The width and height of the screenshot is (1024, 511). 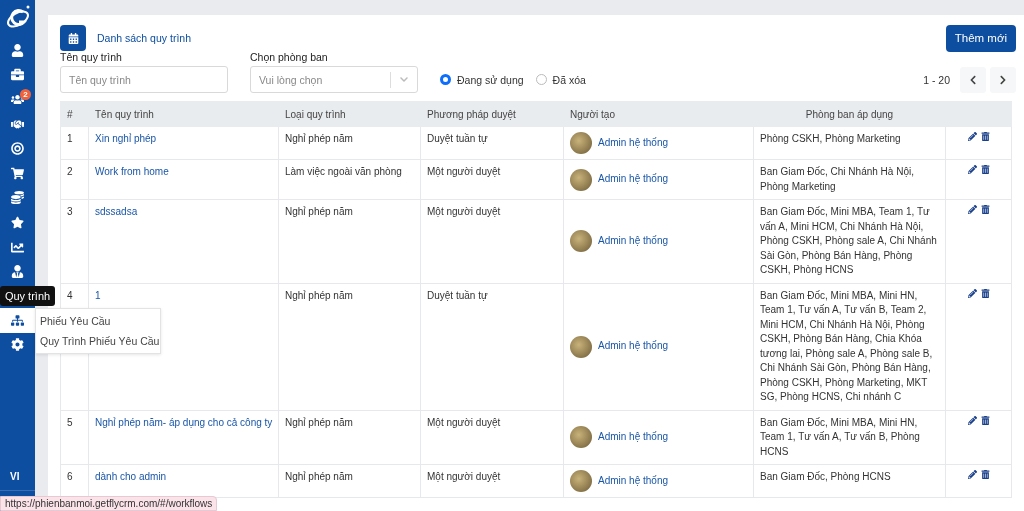 I want to click on notification-badge: 2, so click(x=25, y=95).